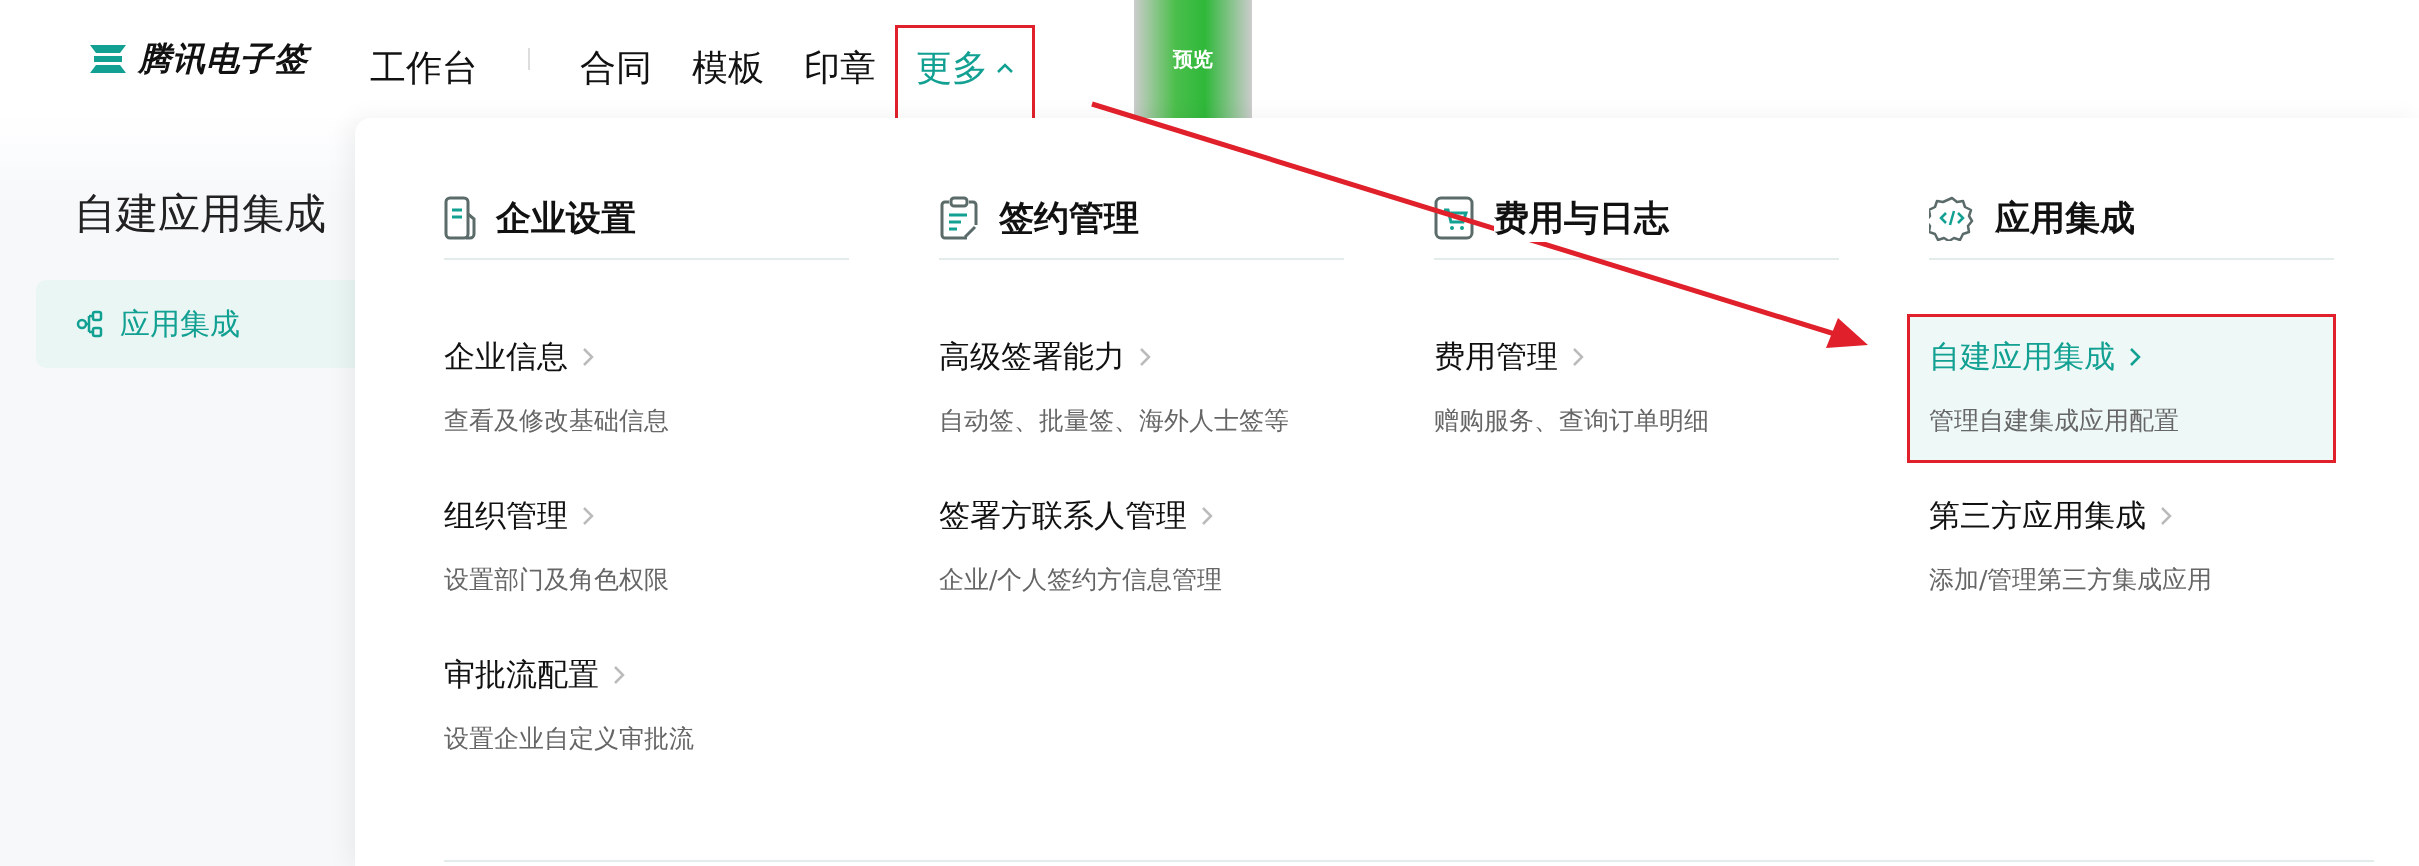 Image resolution: width=2419 pixels, height=866 pixels. I want to click on menu-item: 企业信息 查看及修改基础信息, so click(636, 388).